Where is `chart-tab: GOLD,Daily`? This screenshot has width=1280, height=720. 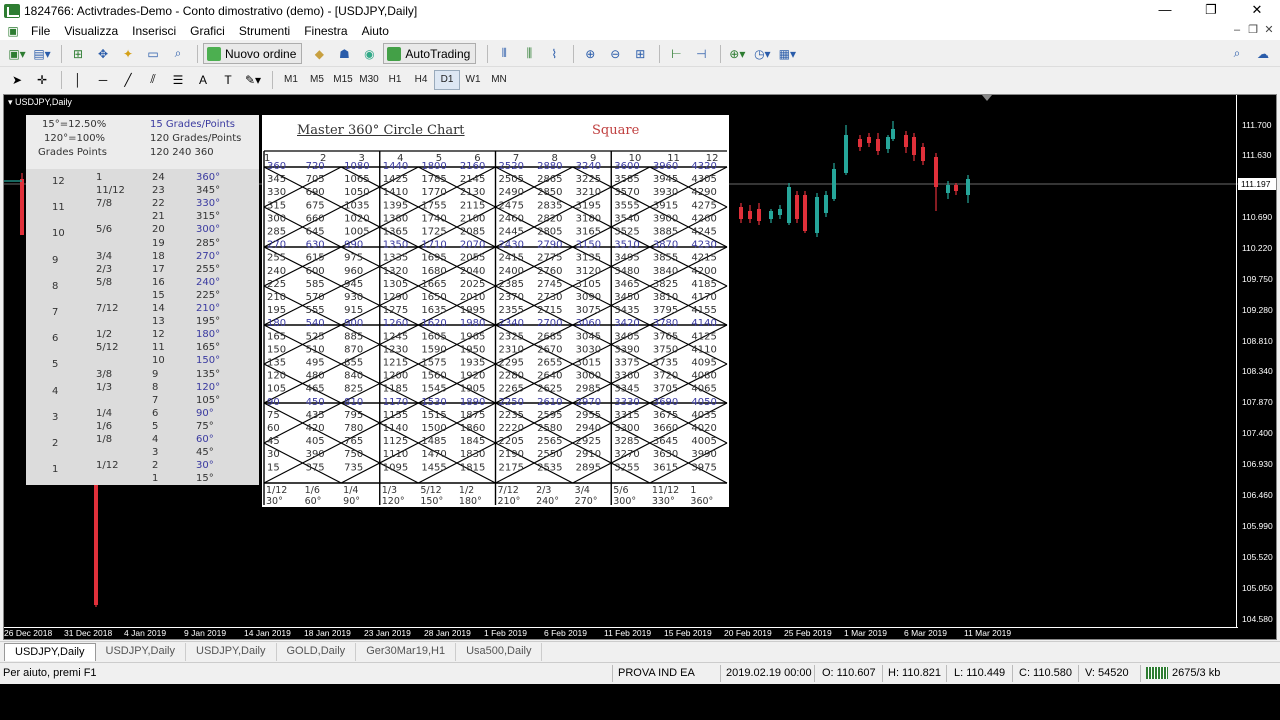
chart-tab: GOLD,Daily is located at coordinates (317, 652).